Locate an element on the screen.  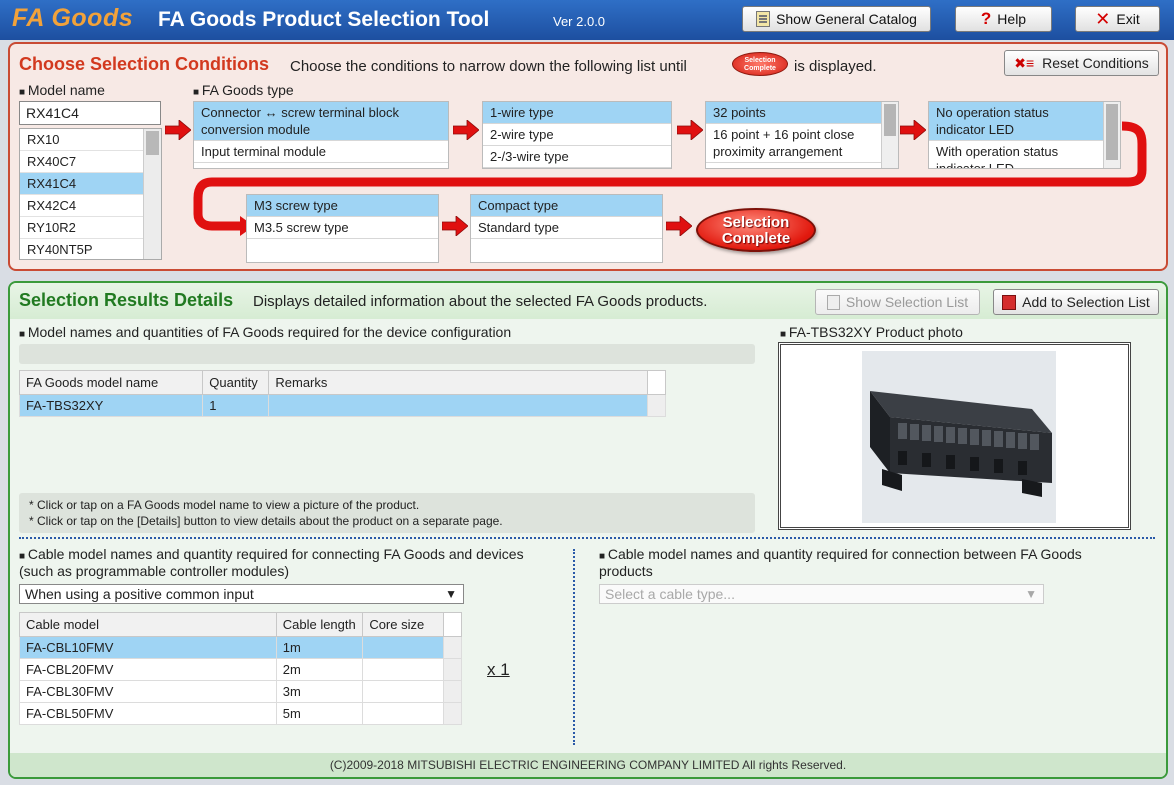
size-type-list: Compact type Standard type is located at coordinates (566, 228).